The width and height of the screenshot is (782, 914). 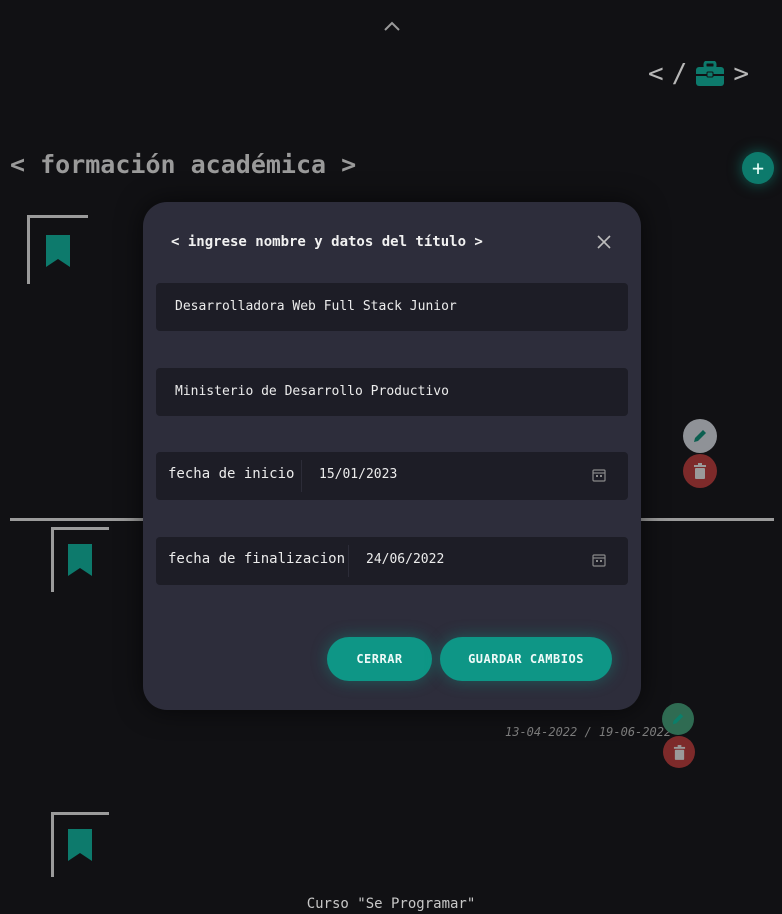 I want to click on save-changes-button: GUARDAR CAMBIOS, so click(x=526, y=659).